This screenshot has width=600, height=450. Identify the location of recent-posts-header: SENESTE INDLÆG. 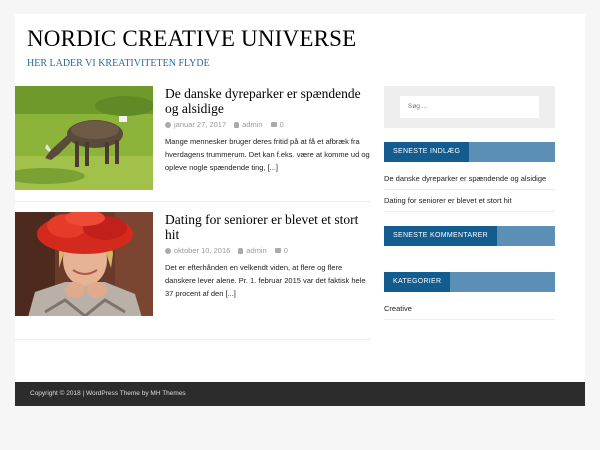
(469, 152).